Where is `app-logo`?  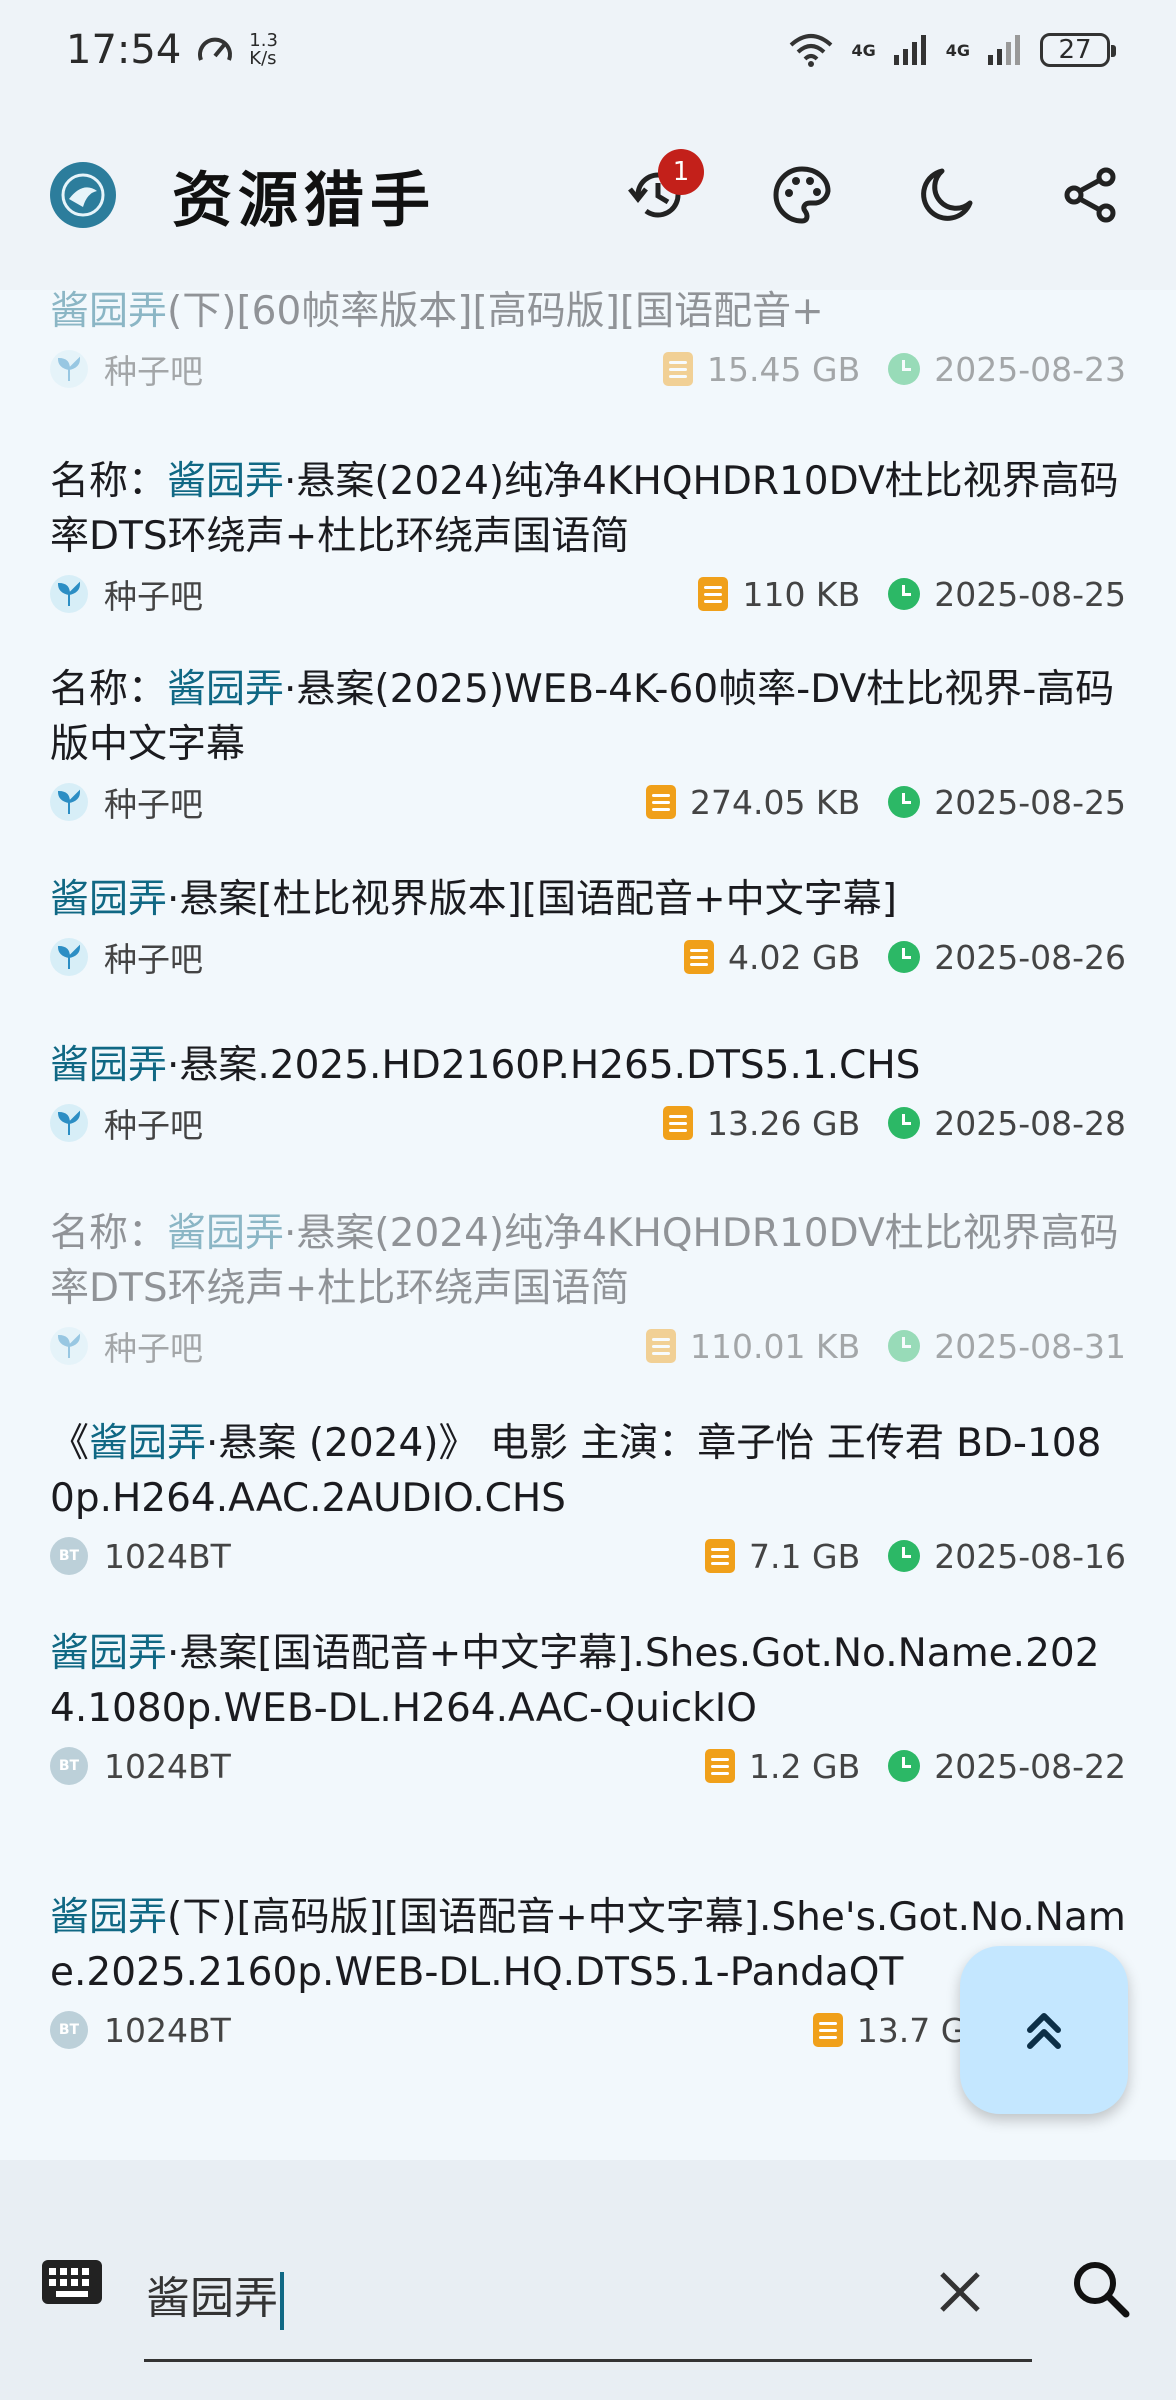 app-logo is located at coordinates (83, 195).